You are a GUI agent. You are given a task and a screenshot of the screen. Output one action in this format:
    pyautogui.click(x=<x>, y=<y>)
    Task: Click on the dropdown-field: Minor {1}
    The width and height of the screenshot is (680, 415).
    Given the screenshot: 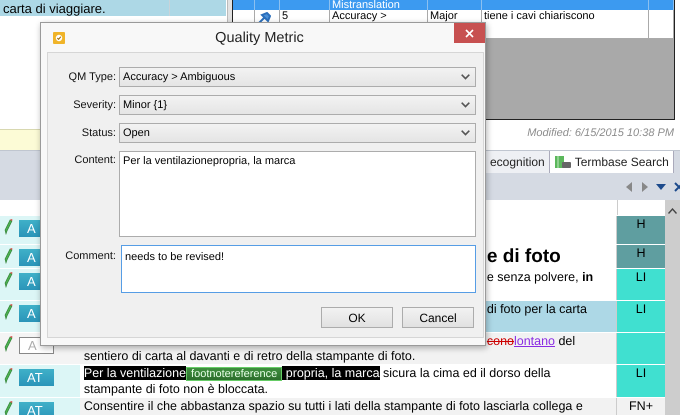 What is the action you would take?
    pyautogui.click(x=297, y=105)
    